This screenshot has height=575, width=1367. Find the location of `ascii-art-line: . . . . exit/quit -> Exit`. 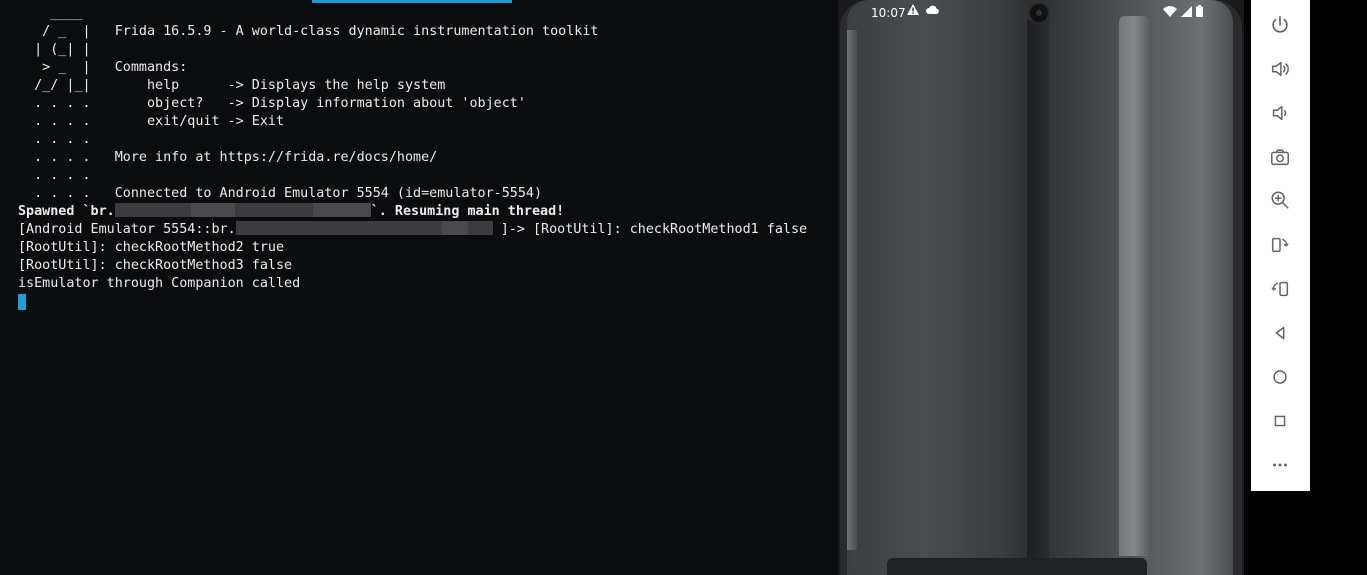

ascii-art-line: . . . . exit/quit -> Exit is located at coordinates (151, 121).